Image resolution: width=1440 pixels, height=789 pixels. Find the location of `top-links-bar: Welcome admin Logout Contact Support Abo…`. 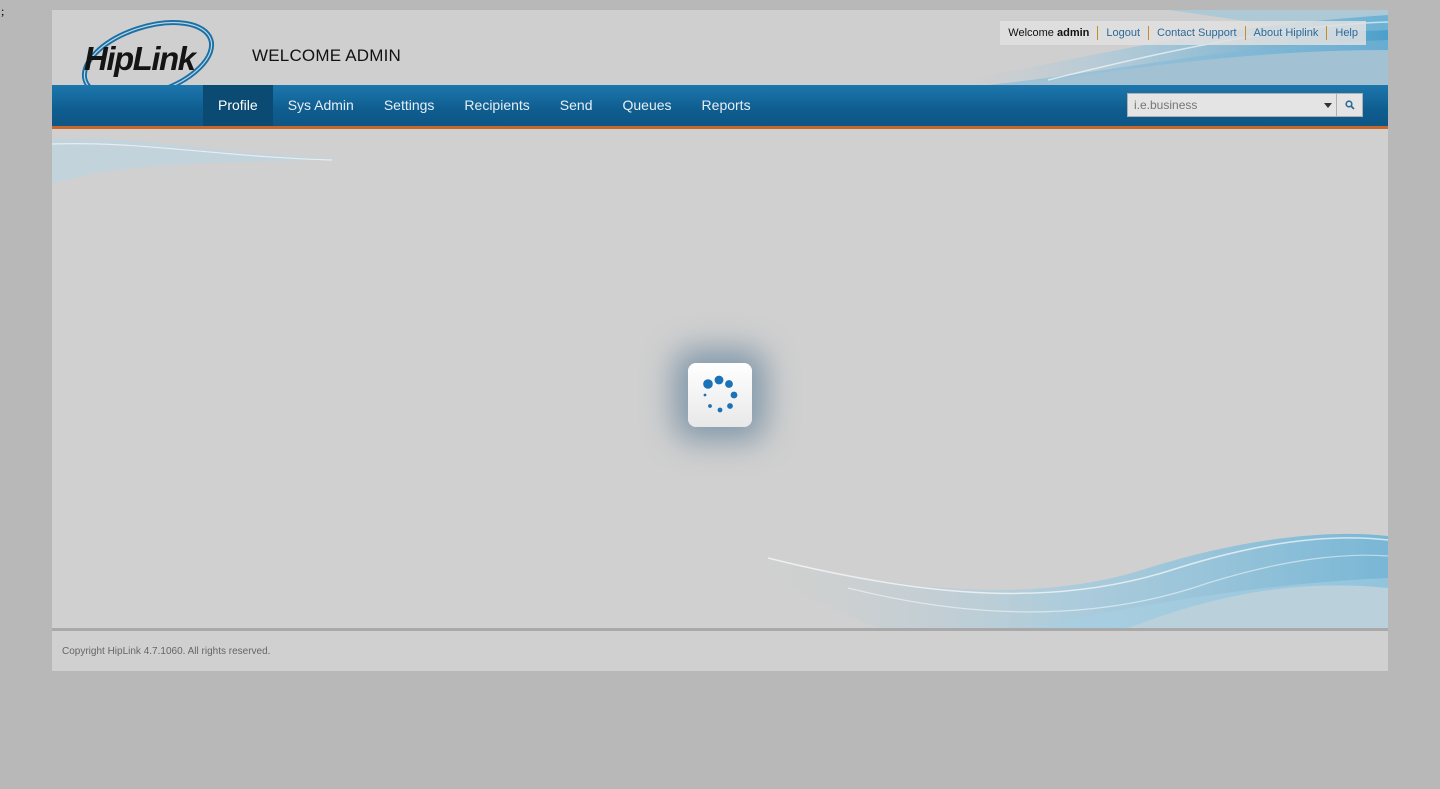

top-links-bar: Welcome admin Logout Contact Support Abo… is located at coordinates (1183, 33).